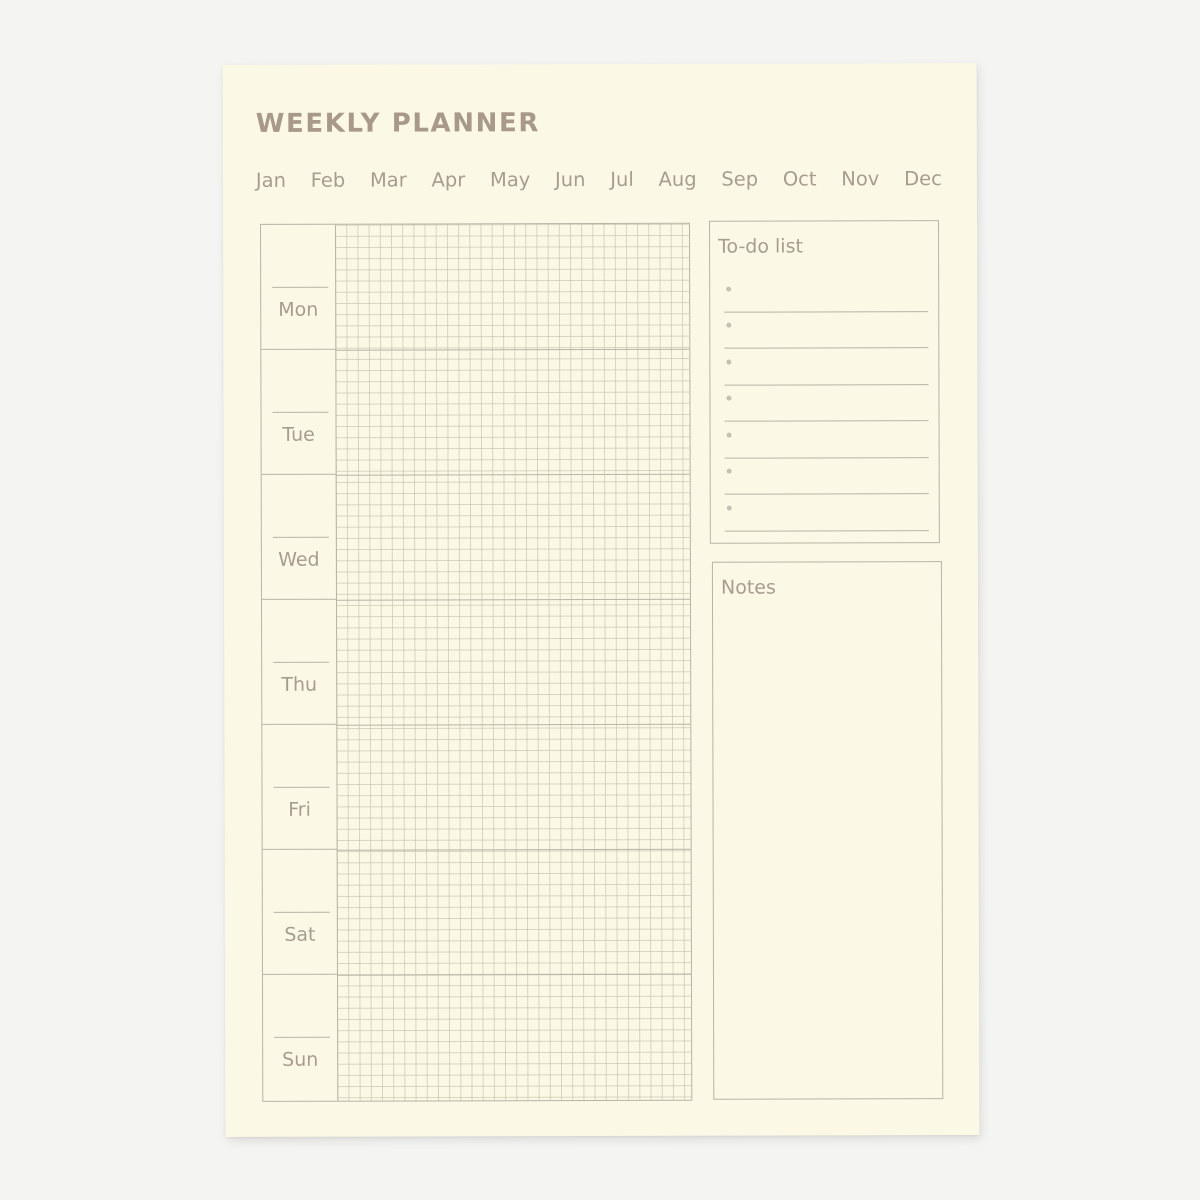 This screenshot has width=1200, height=1200. Describe the element at coordinates (739, 179) in the screenshot. I see `month-sep: Sep` at that location.